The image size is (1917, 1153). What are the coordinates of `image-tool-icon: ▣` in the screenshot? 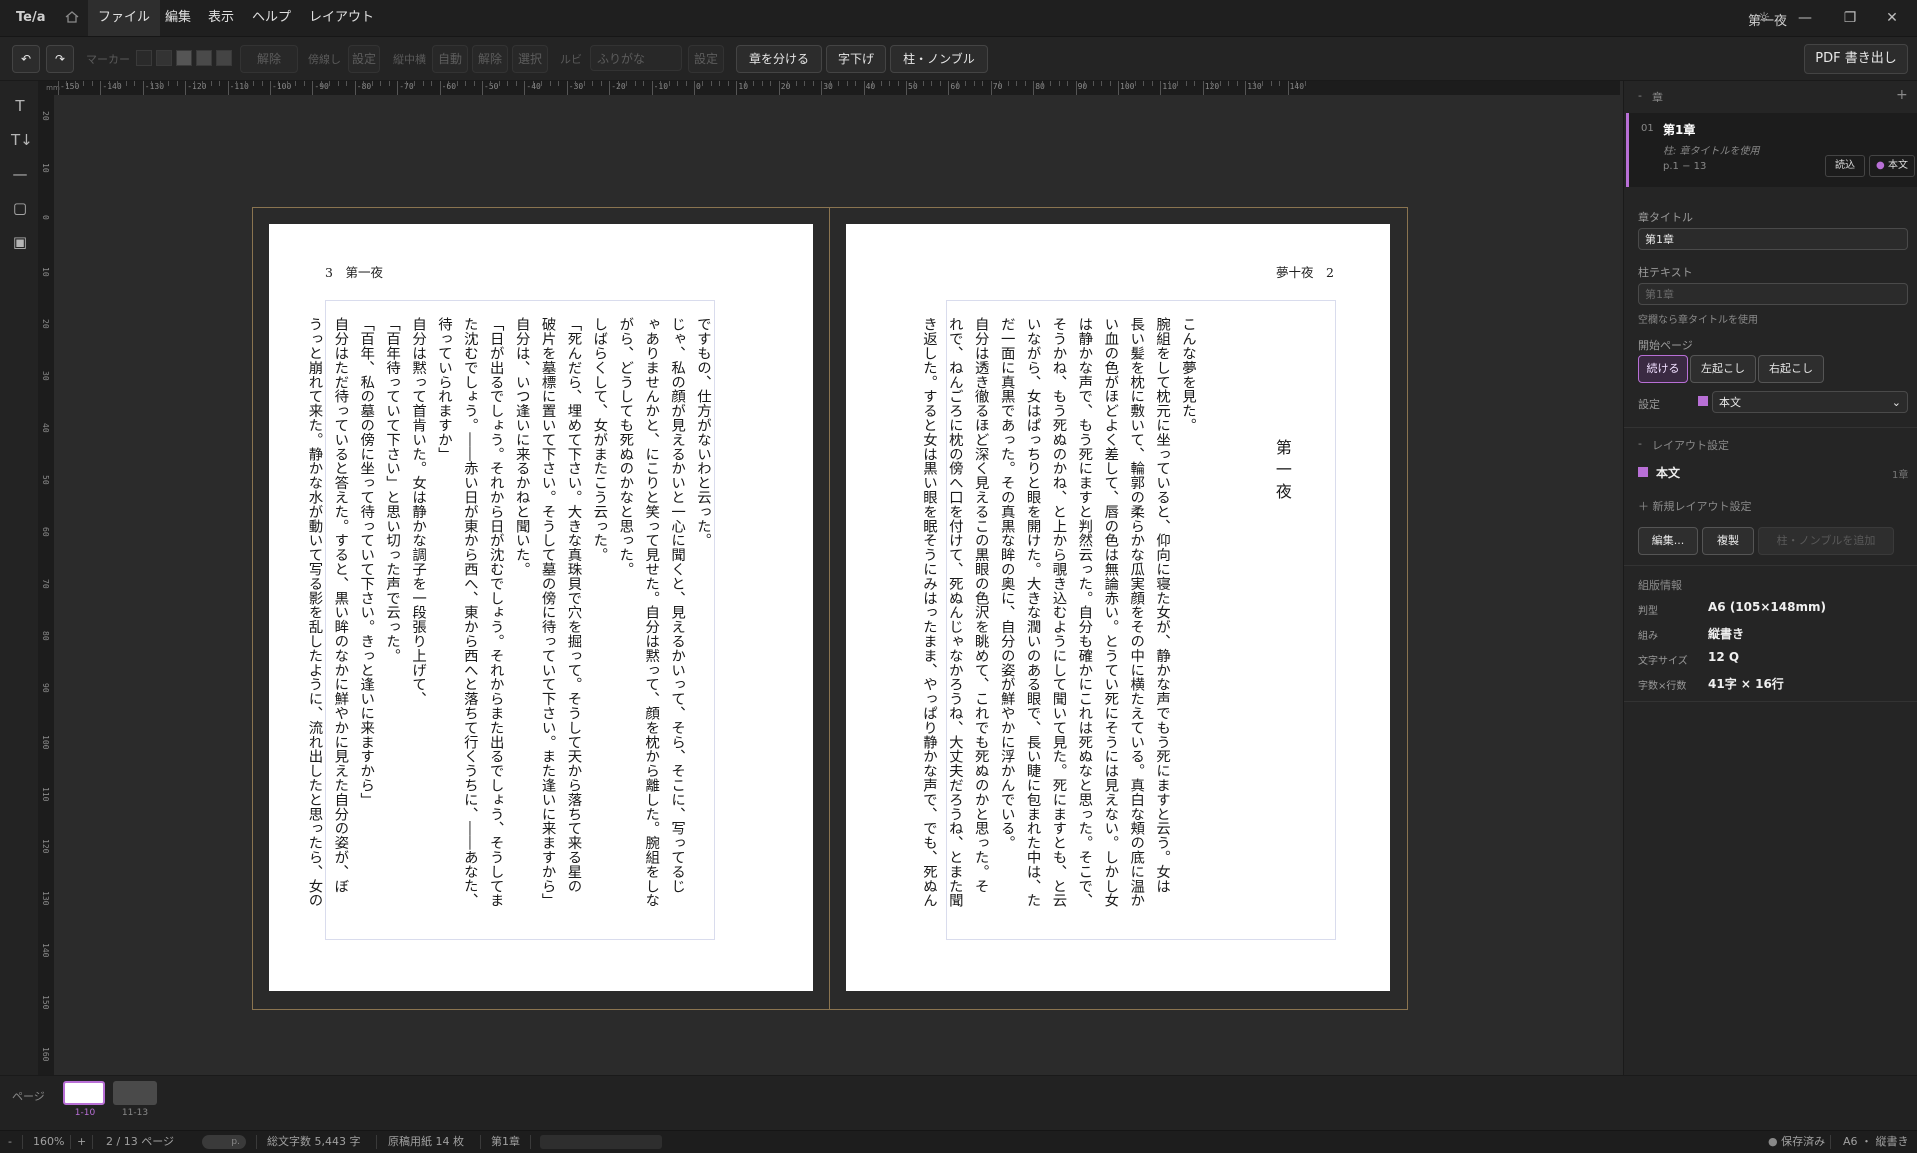 It's located at (20, 242).